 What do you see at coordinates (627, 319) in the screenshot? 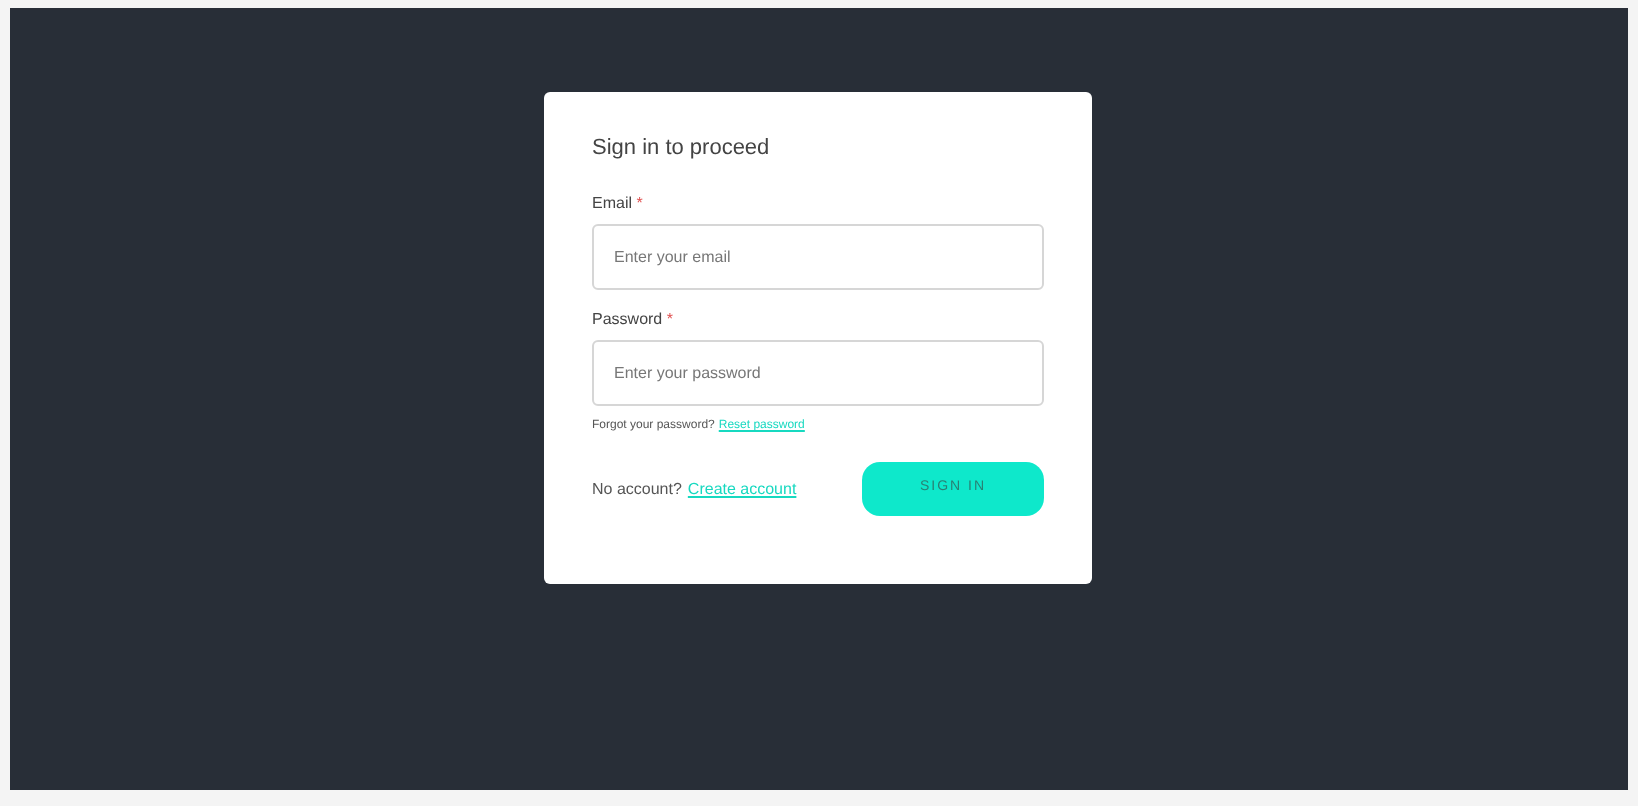
I see `field-label: Password` at bounding box center [627, 319].